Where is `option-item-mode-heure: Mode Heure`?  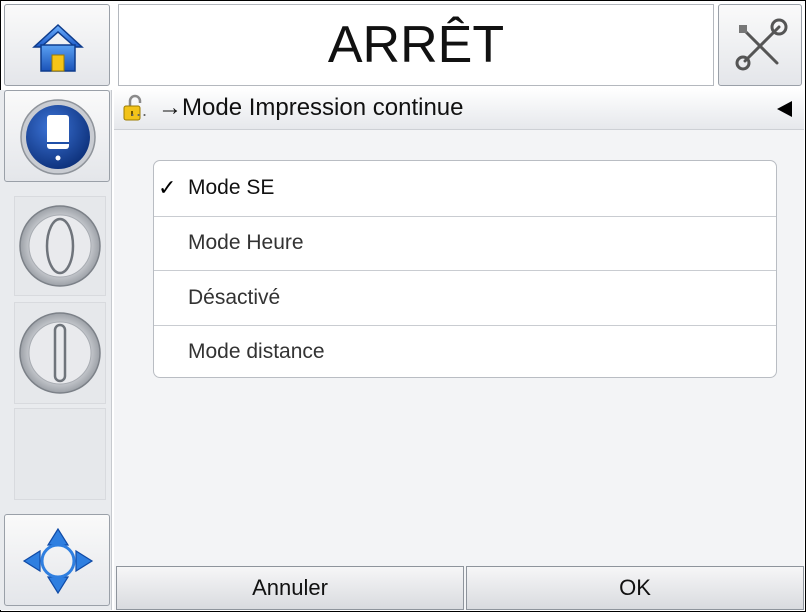
option-item-mode-heure: Mode Heure is located at coordinates (465, 243).